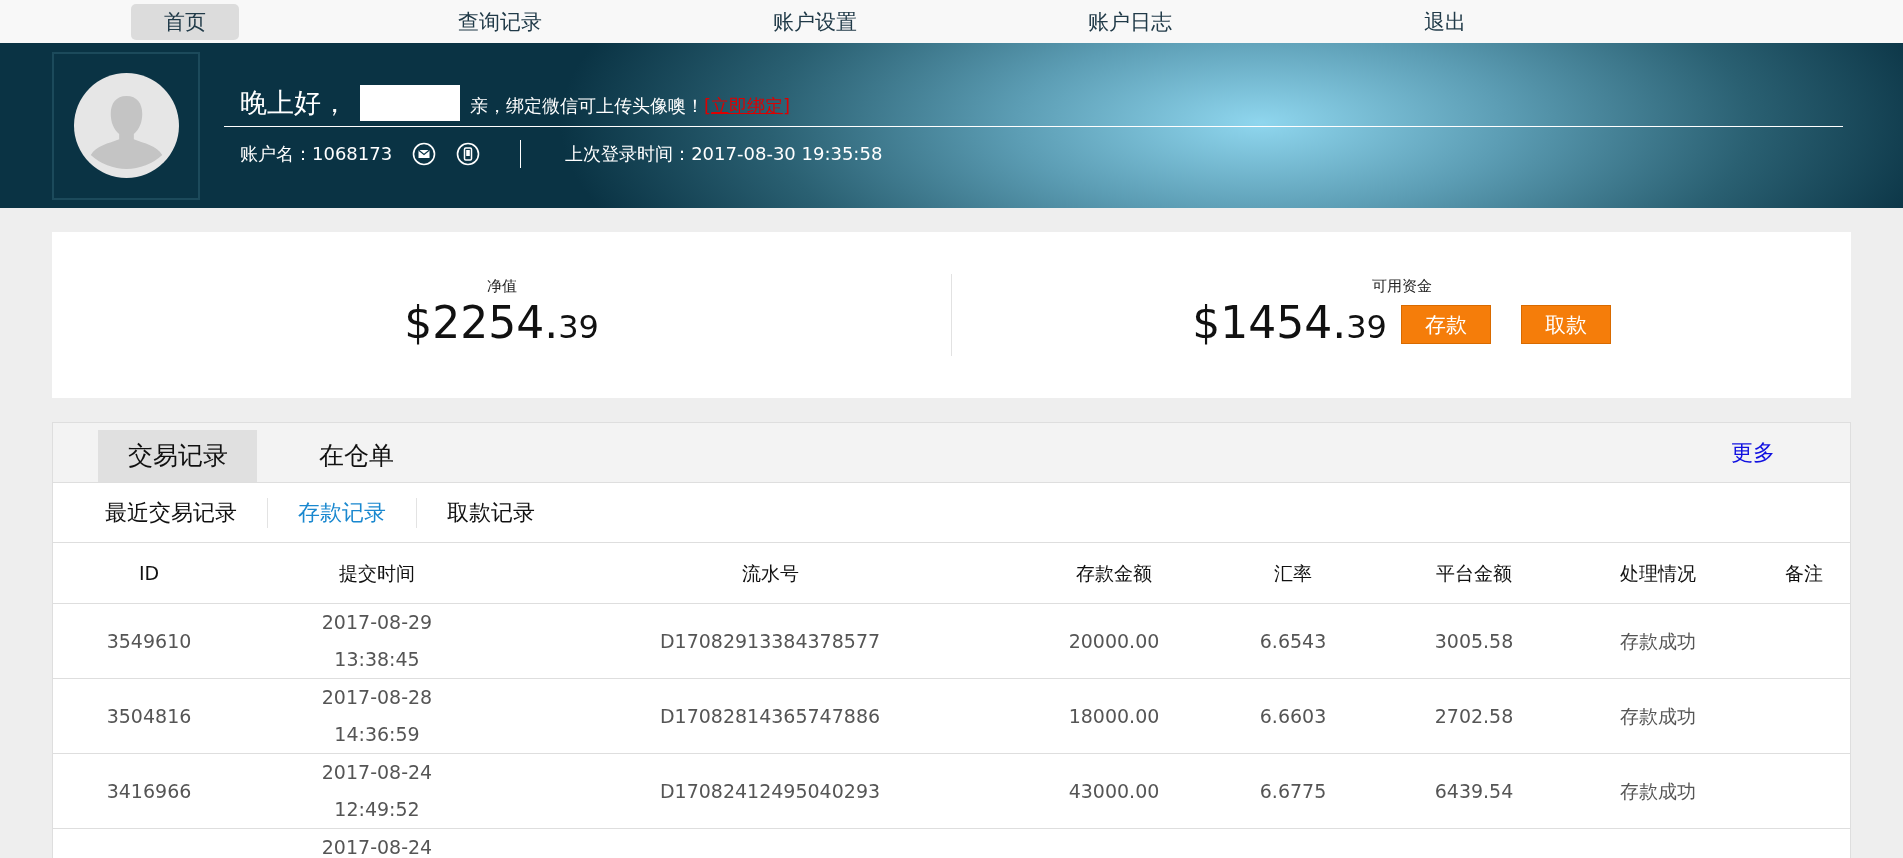 This screenshot has height=858, width=1903. What do you see at coordinates (177, 456) in the screenshot?
I see `tab: 交易记录` at bounding box center [177, 456].